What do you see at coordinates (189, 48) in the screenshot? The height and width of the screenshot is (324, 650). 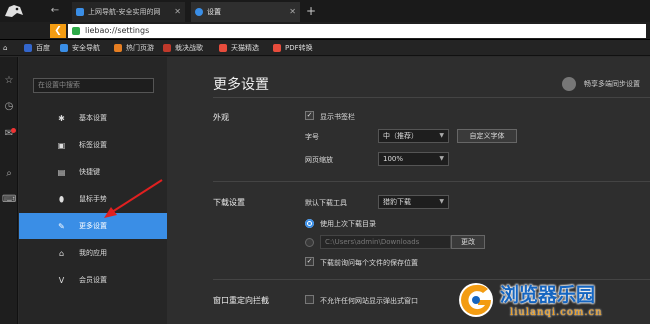 I see `bookmark-label: 栽决战歌` at bounding box center [189, 48].